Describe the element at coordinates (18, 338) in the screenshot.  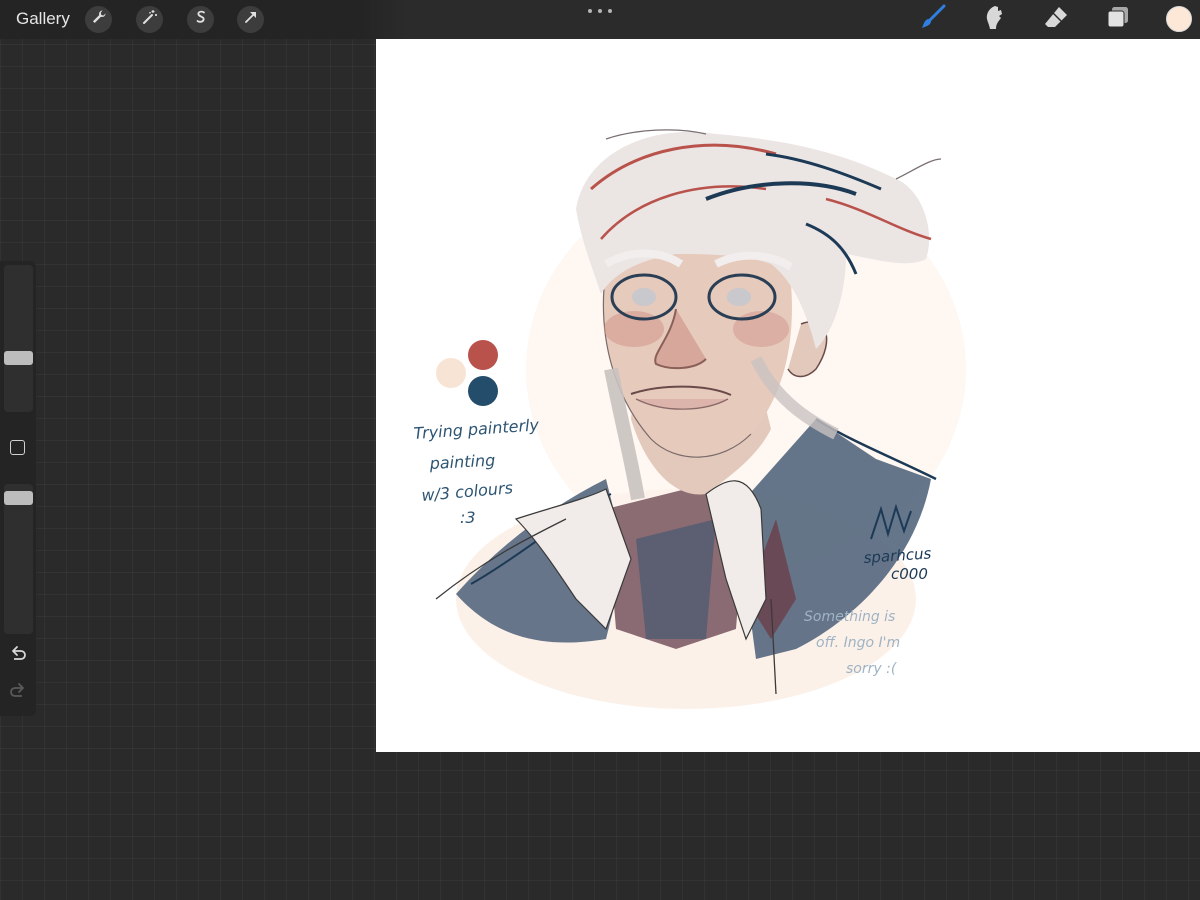
I see `brush-size-slider` at that location.